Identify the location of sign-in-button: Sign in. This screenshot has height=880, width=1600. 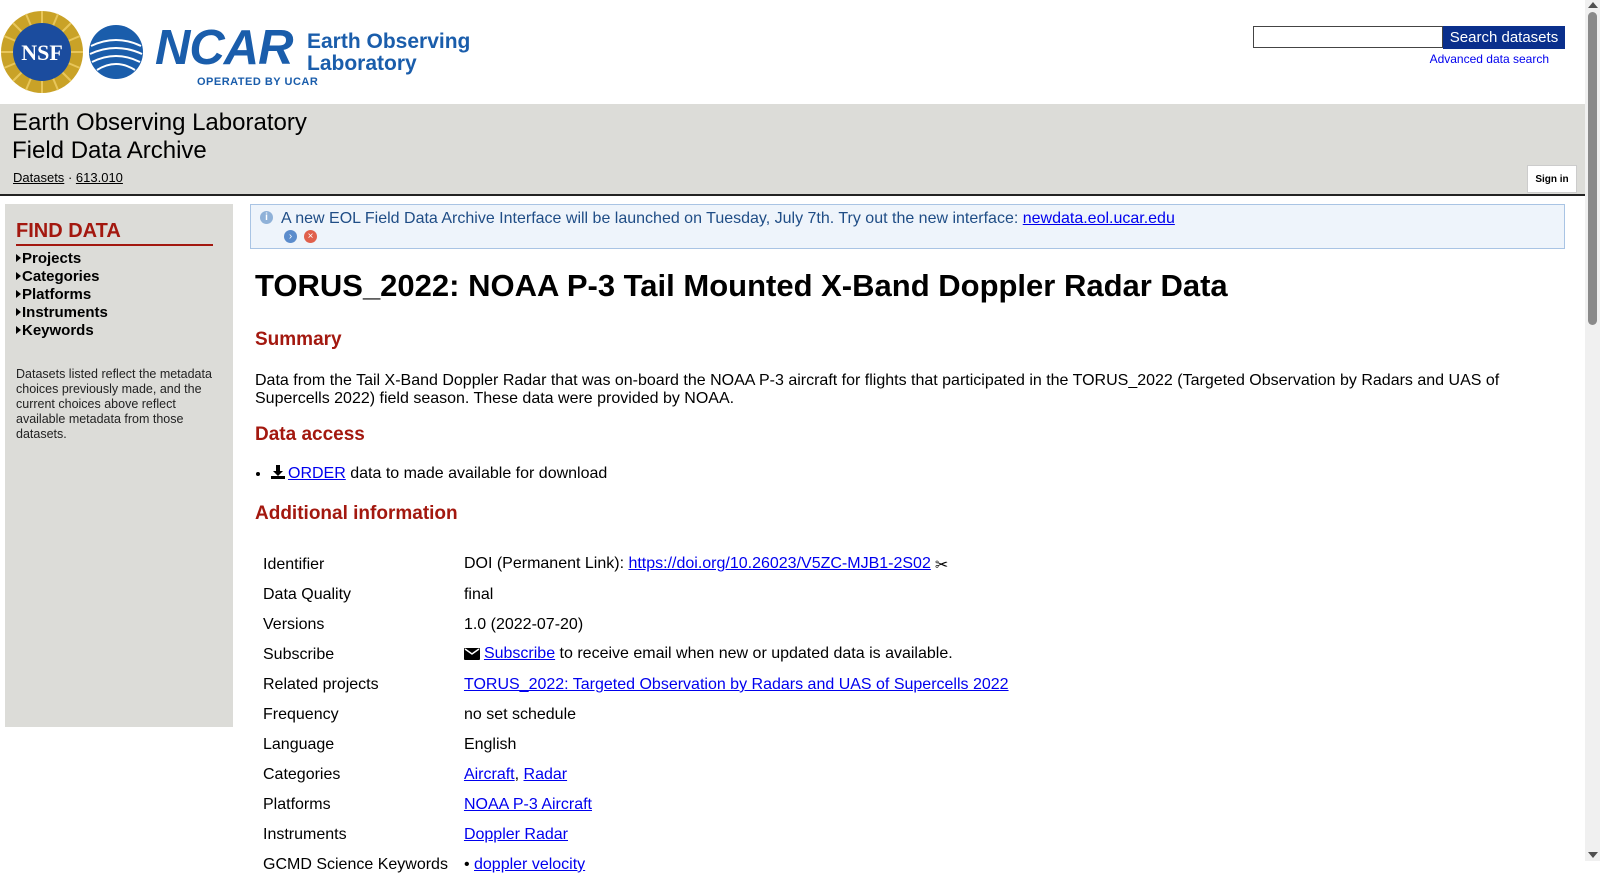
(1552, 179).